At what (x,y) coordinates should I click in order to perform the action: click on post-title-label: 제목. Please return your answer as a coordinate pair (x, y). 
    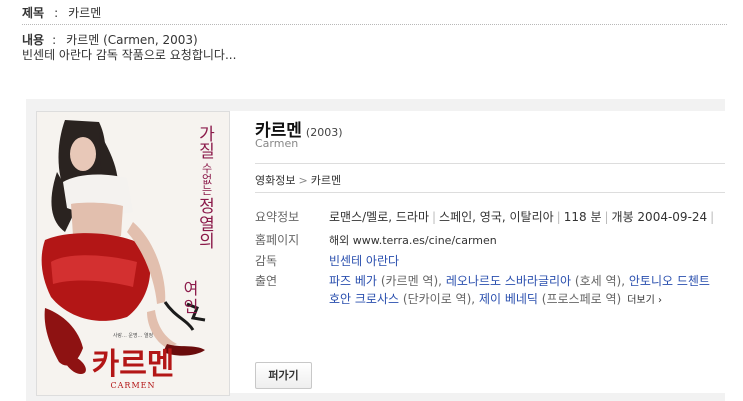
    Looking at the image, I should click on (33, 13).